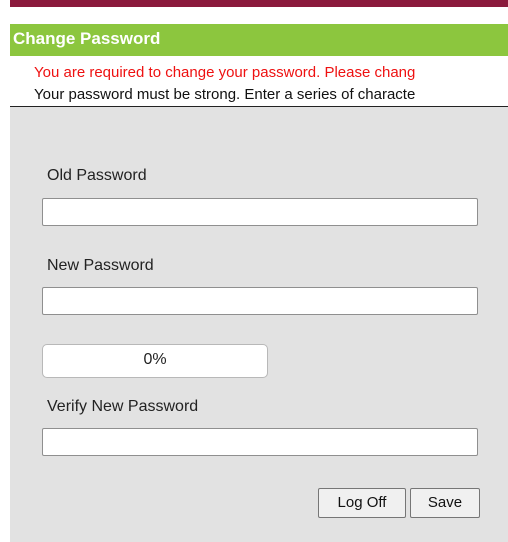 This screenshot has height=542, width=508. Describe the element at coordinates (97, 175) in the screenshot. I see `old-password-label: Old Password` at that location.